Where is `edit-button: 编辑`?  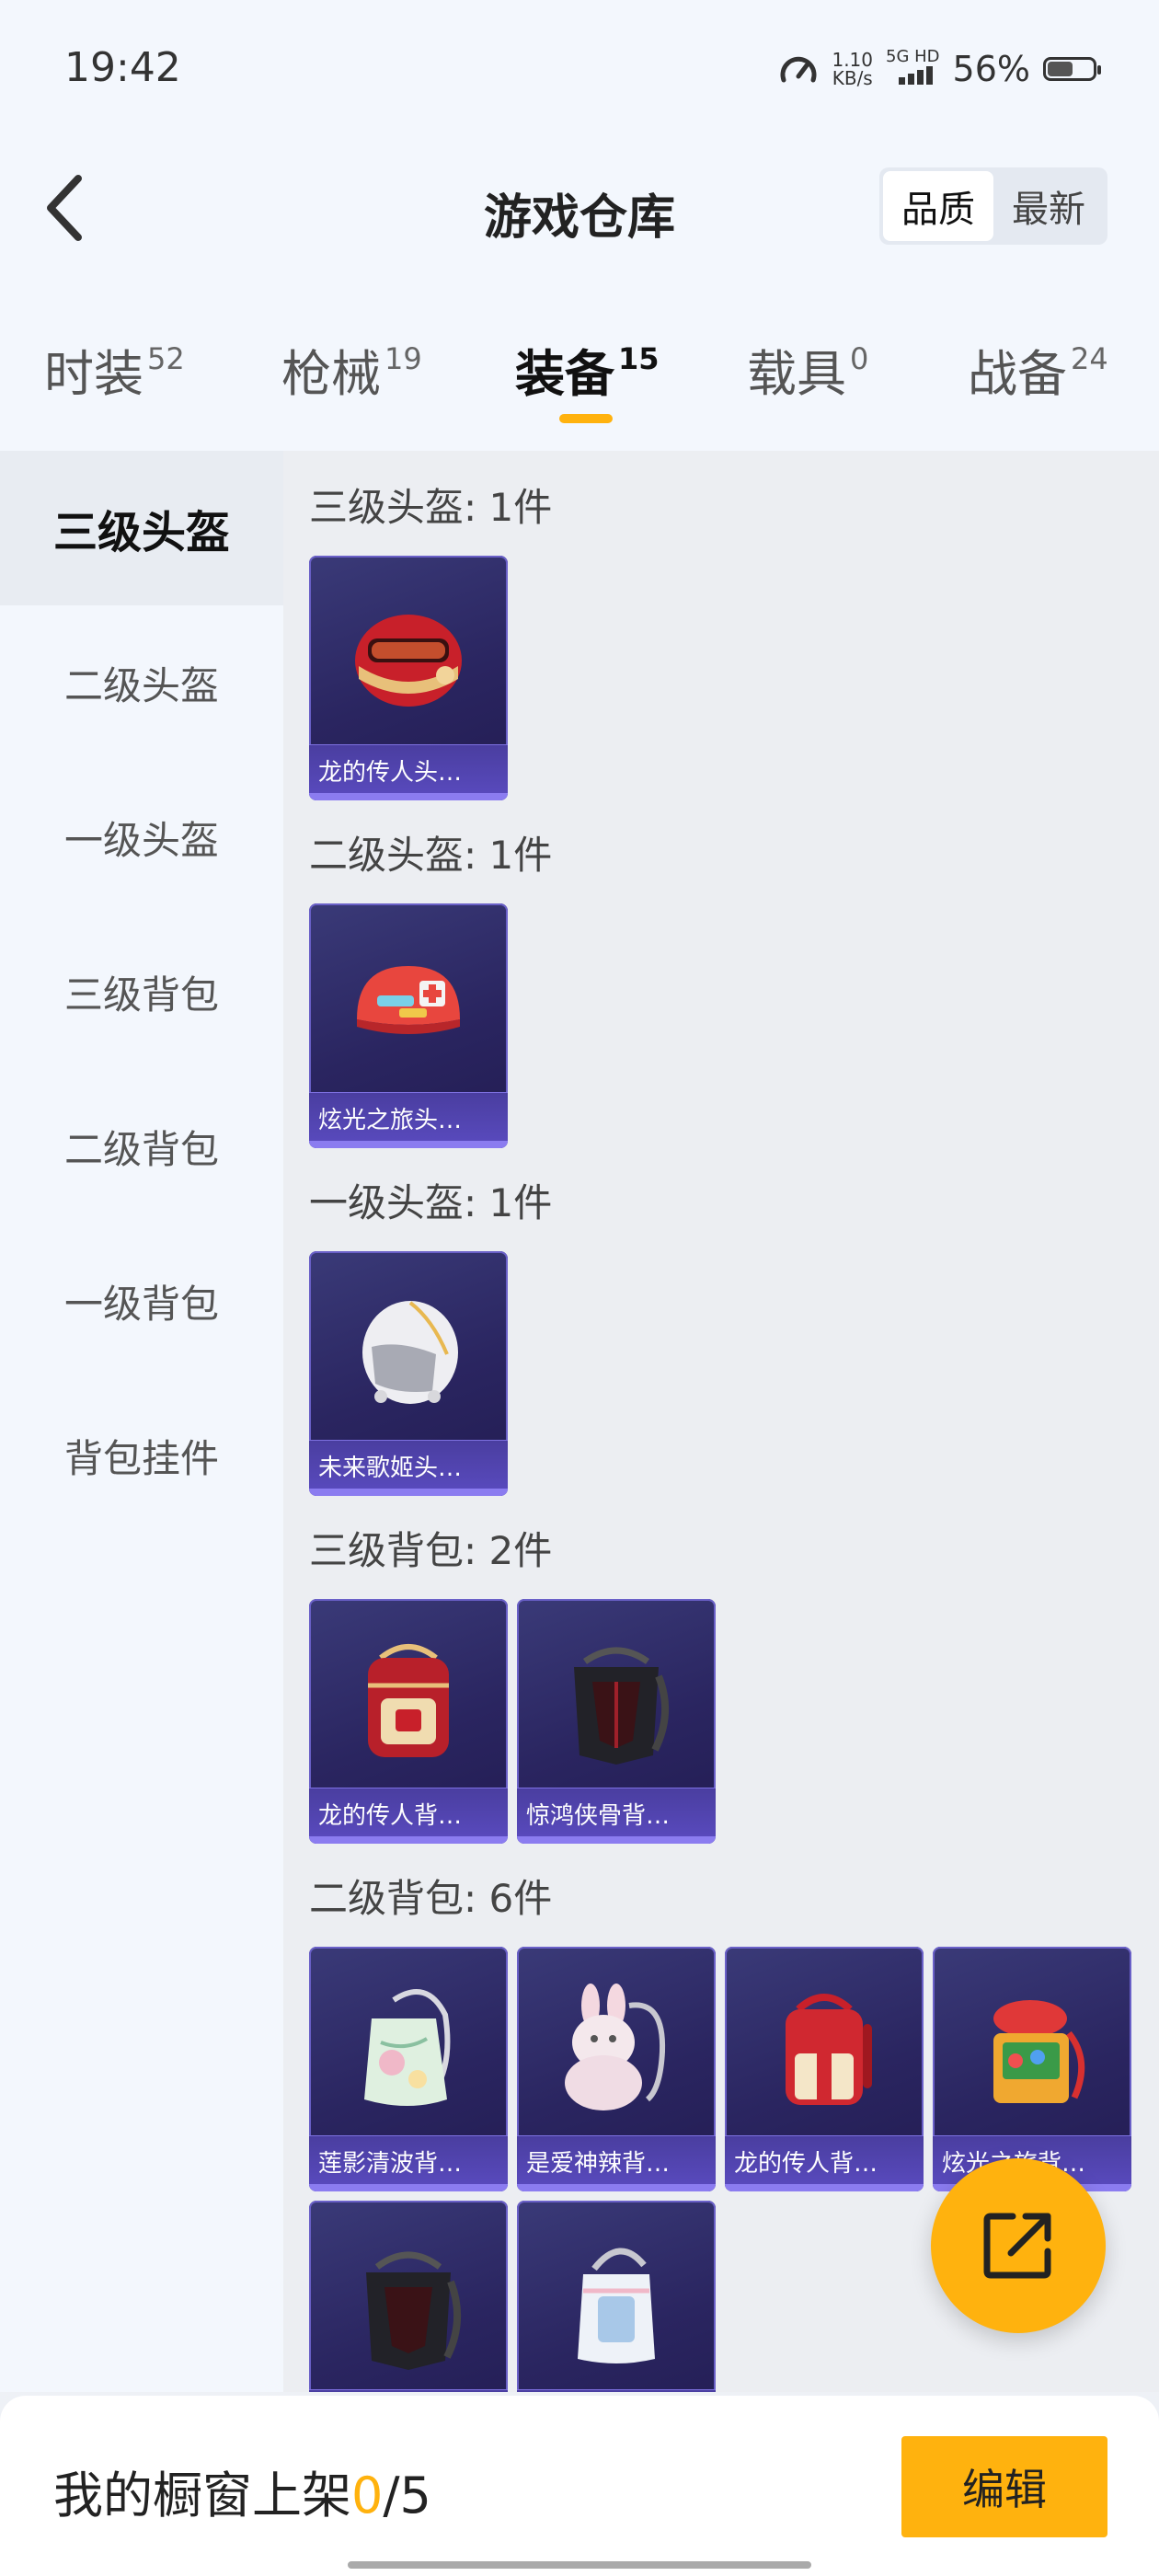 edit-button: 编辑 is located at coordinates (1004, 2486).